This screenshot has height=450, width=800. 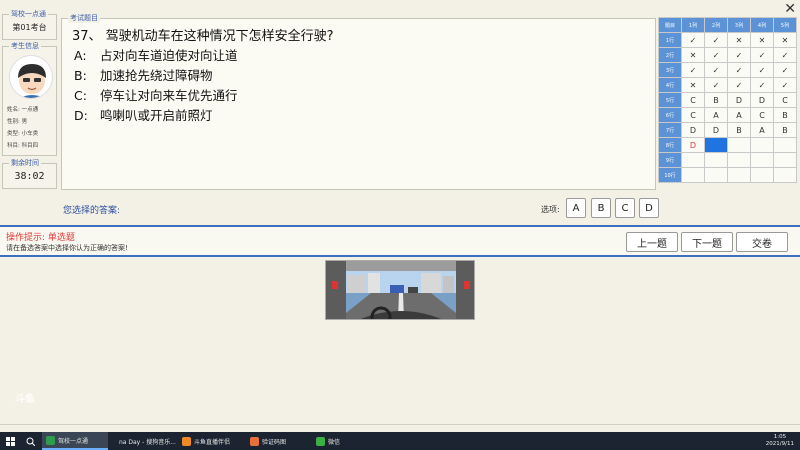 What do you see at coordinates (143, 114) in the screenshot?
I see `option-d: D: 鸣喇叭或开启前照灯` at bounding box center [143, 114].